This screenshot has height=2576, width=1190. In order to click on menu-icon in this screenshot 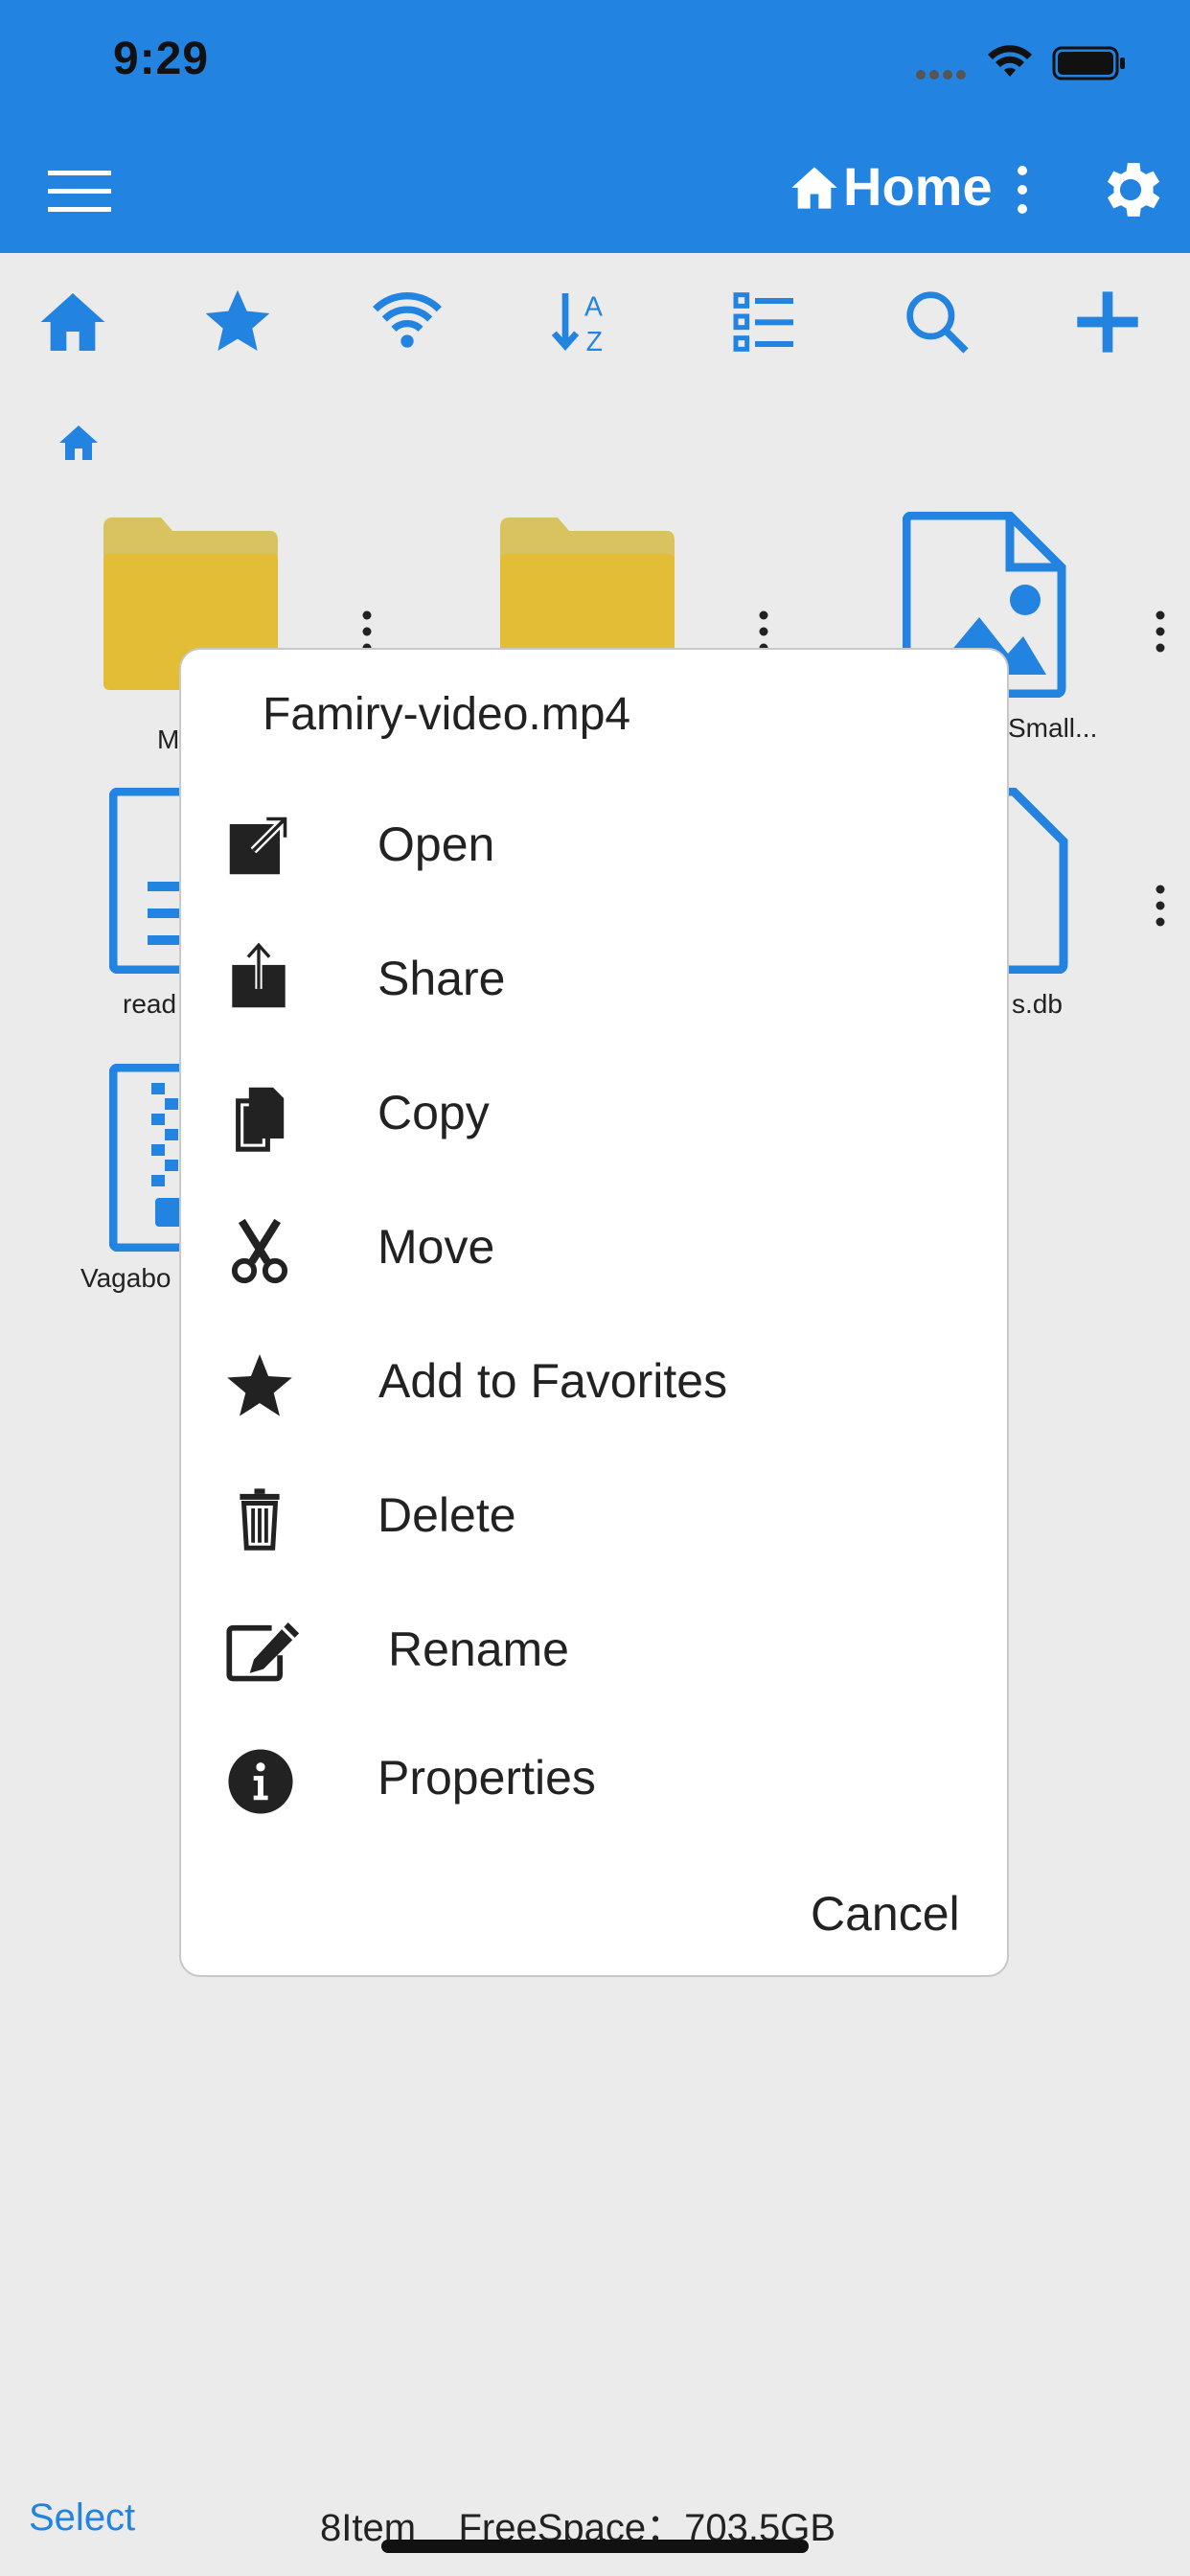, I will do `click(80, 192)`.